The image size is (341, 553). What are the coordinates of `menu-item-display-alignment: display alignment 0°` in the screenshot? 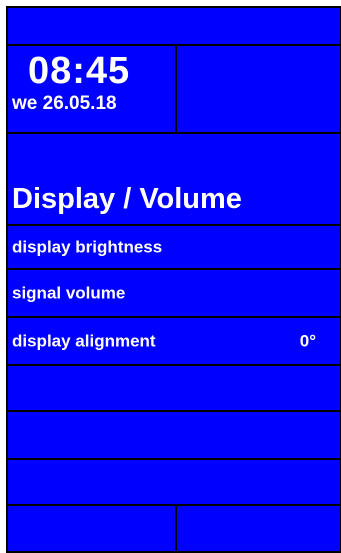 It's located at (173, 341).